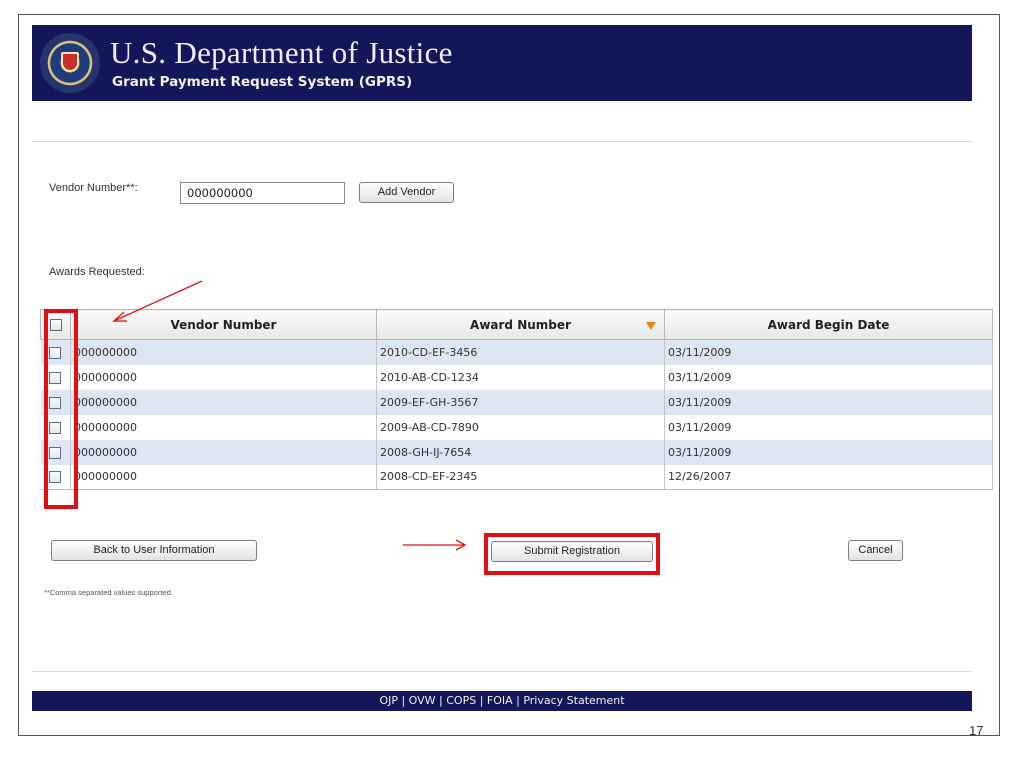 The height and width of the screenshot is (768, 1024). I want to click on cell-award-number: 2009-EF-GH-3567, so click(520, 402).